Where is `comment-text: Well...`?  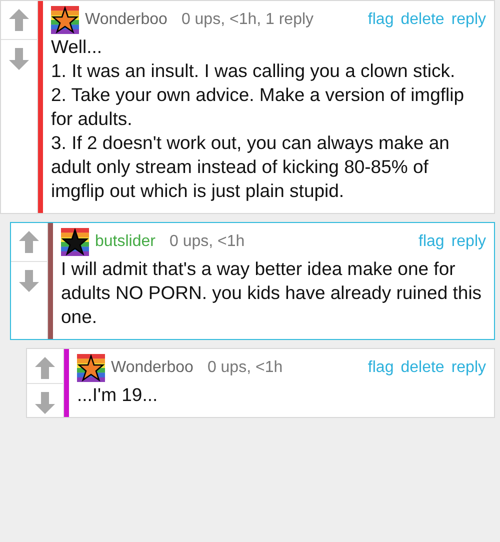 comment-text: Well... is located at coordinates (77, 47).